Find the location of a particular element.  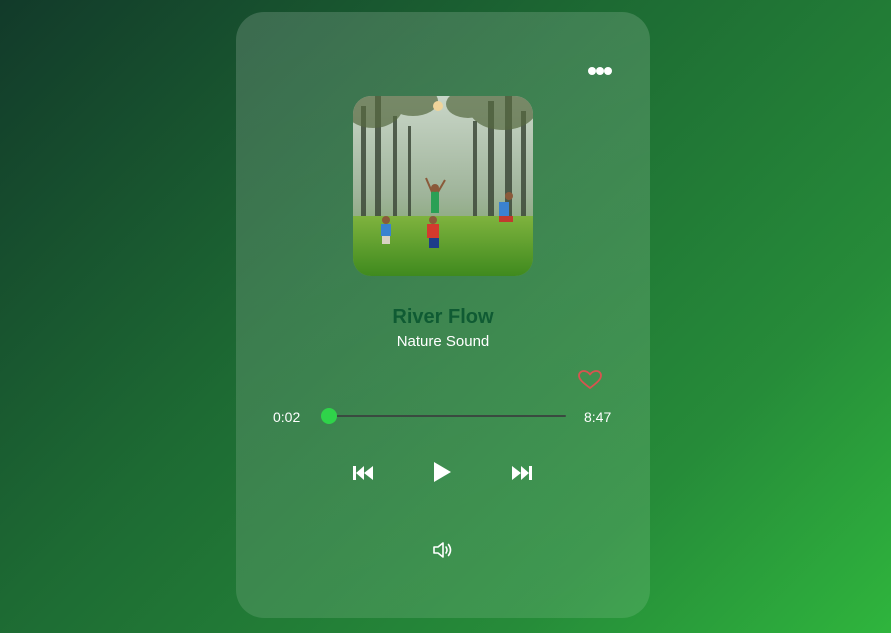

previous-button is located at coordinates (363, 473).